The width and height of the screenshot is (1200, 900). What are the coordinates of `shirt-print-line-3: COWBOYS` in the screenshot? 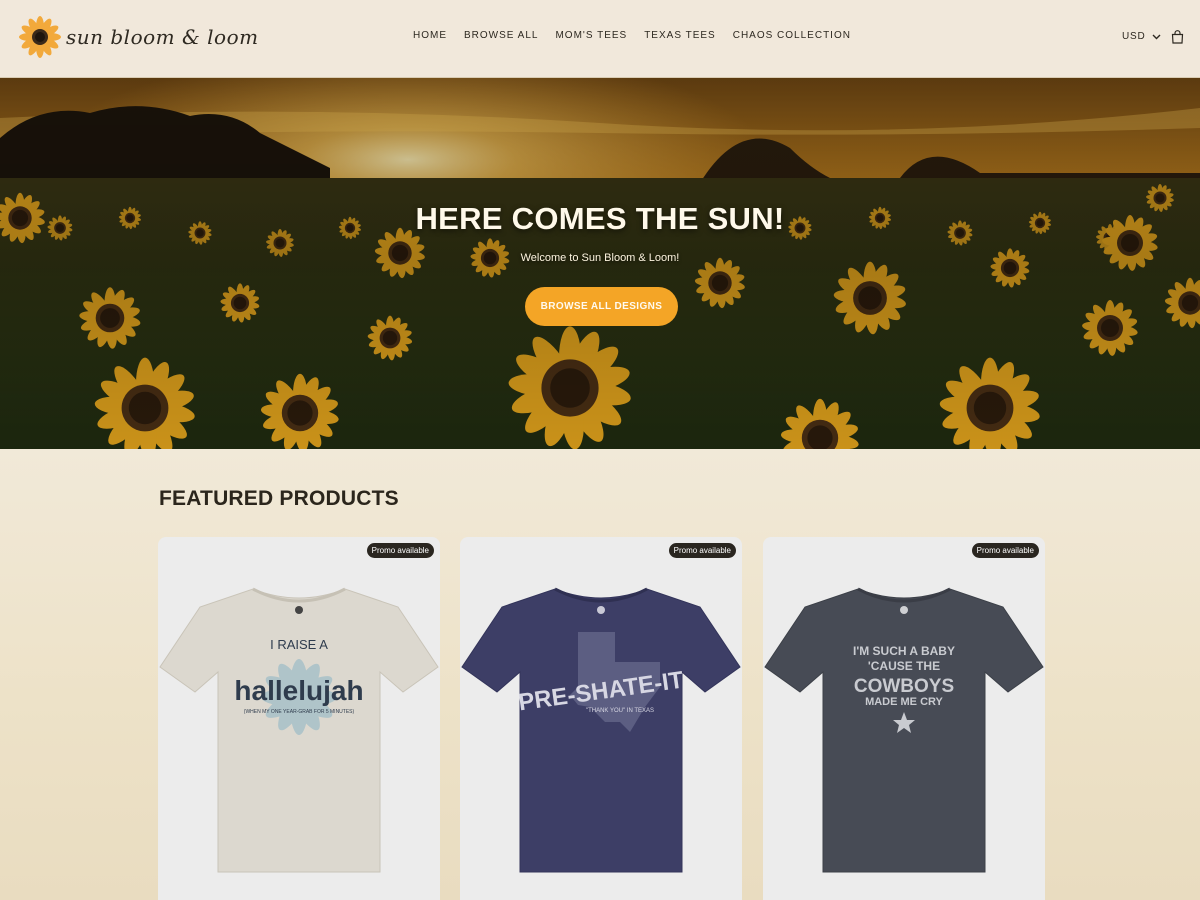 It's located at (904, 686).